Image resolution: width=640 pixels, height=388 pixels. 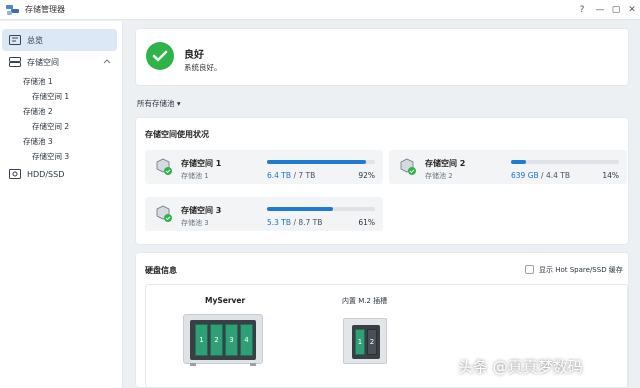 What do you see at coordinates (59, 40) in the screenshot?
I see `sidebar-item-overview: 总览` at bounding box center [59, 40].